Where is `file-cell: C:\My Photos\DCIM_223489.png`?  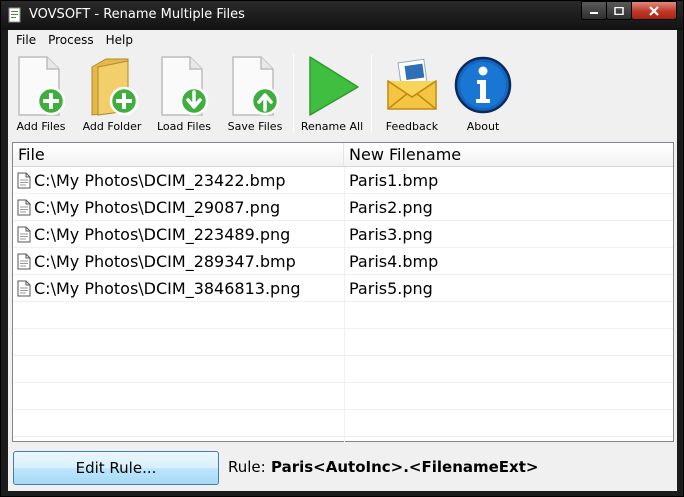
file-cell: C:\My Photos\DCIM_223489.png is located at coordinates (180, 234).